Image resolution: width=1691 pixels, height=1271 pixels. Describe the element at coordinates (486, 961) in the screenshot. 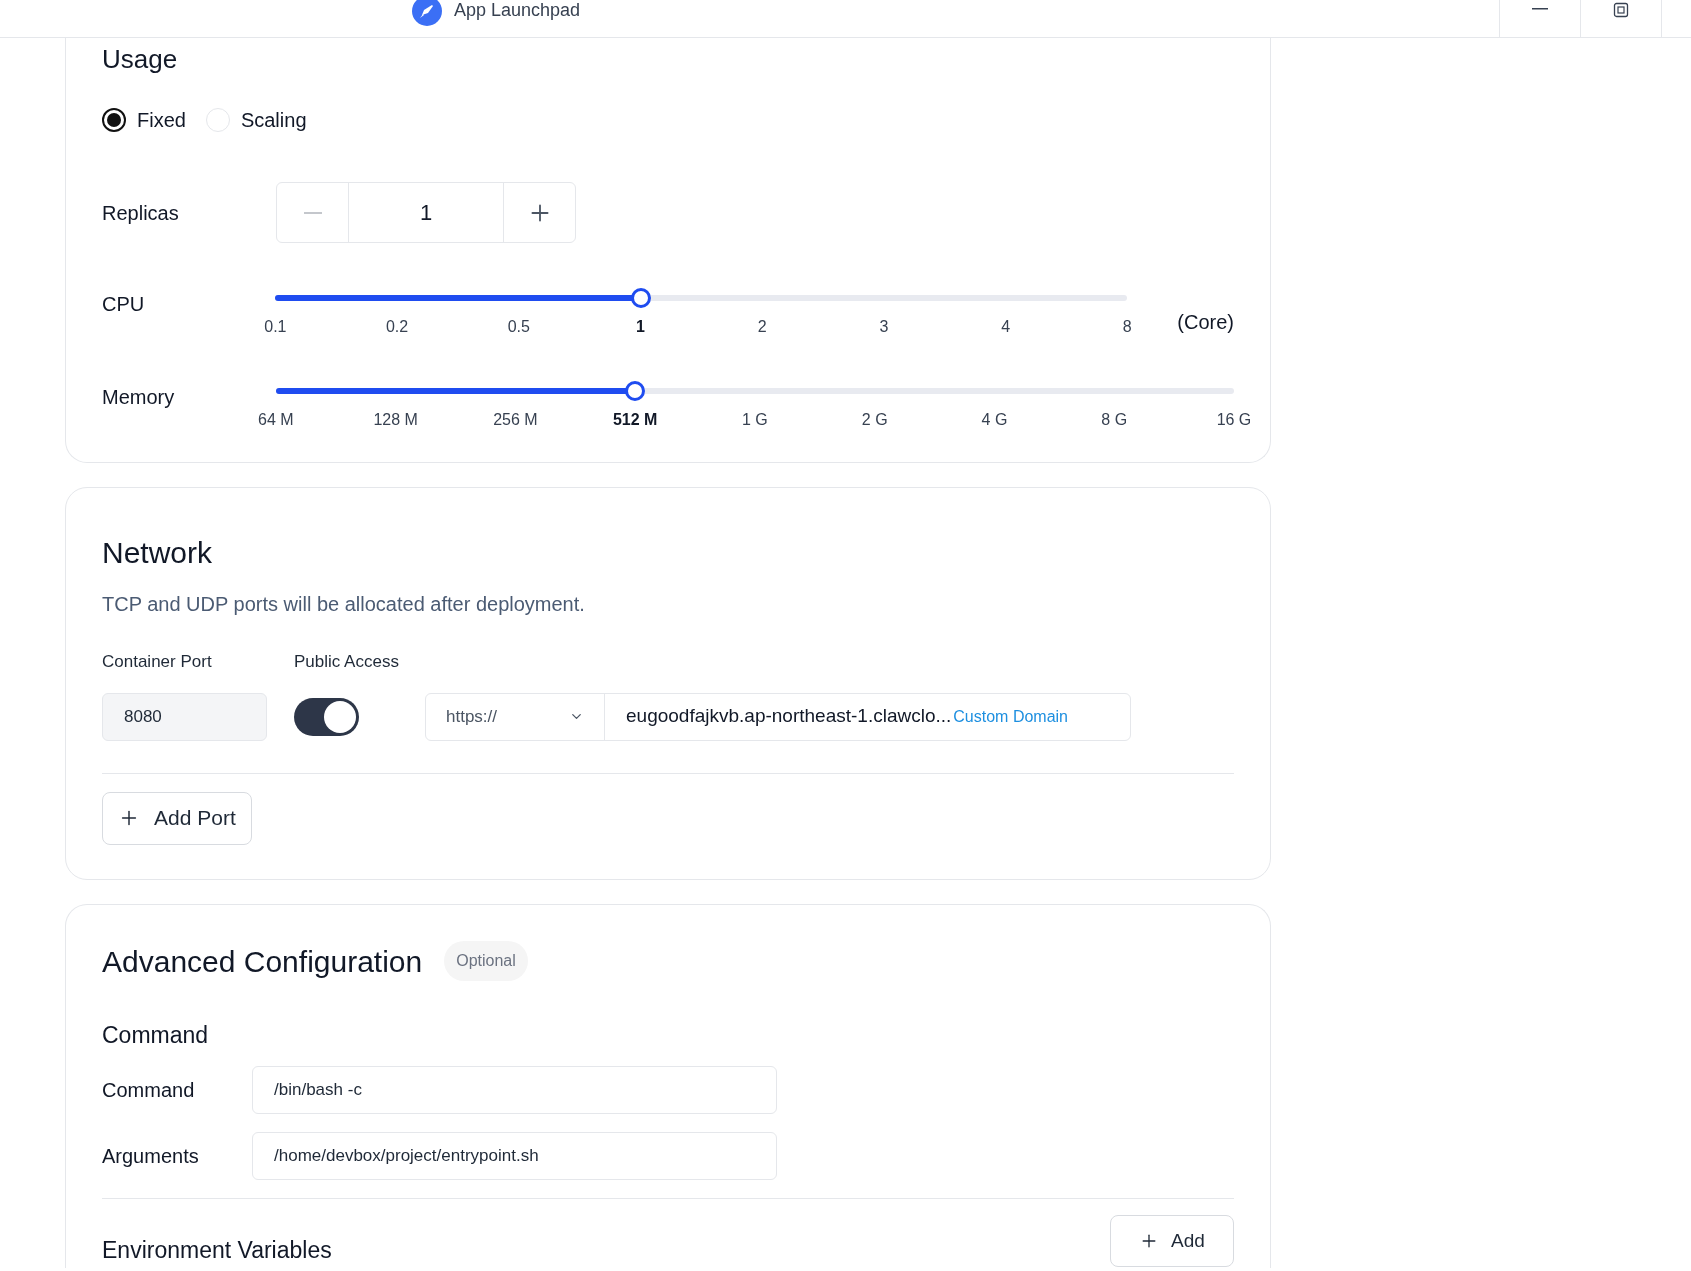

I see `optional-badge: Optional` at that location.